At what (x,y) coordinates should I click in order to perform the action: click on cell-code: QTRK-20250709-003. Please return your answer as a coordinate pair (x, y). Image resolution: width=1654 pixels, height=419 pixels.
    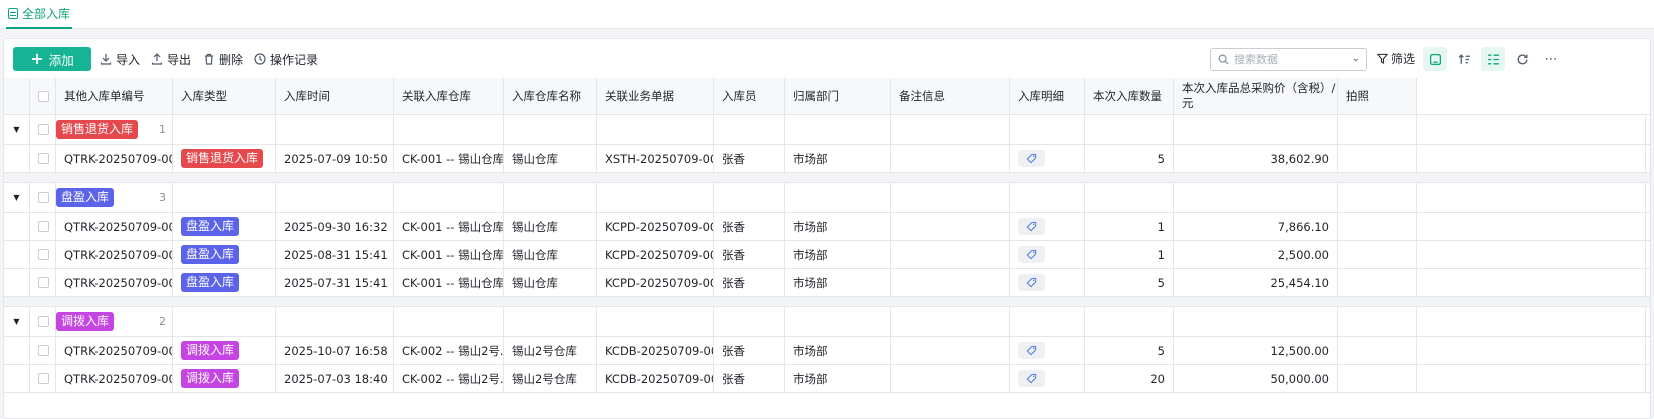
    Looking at the image, I should click on (114, 282).